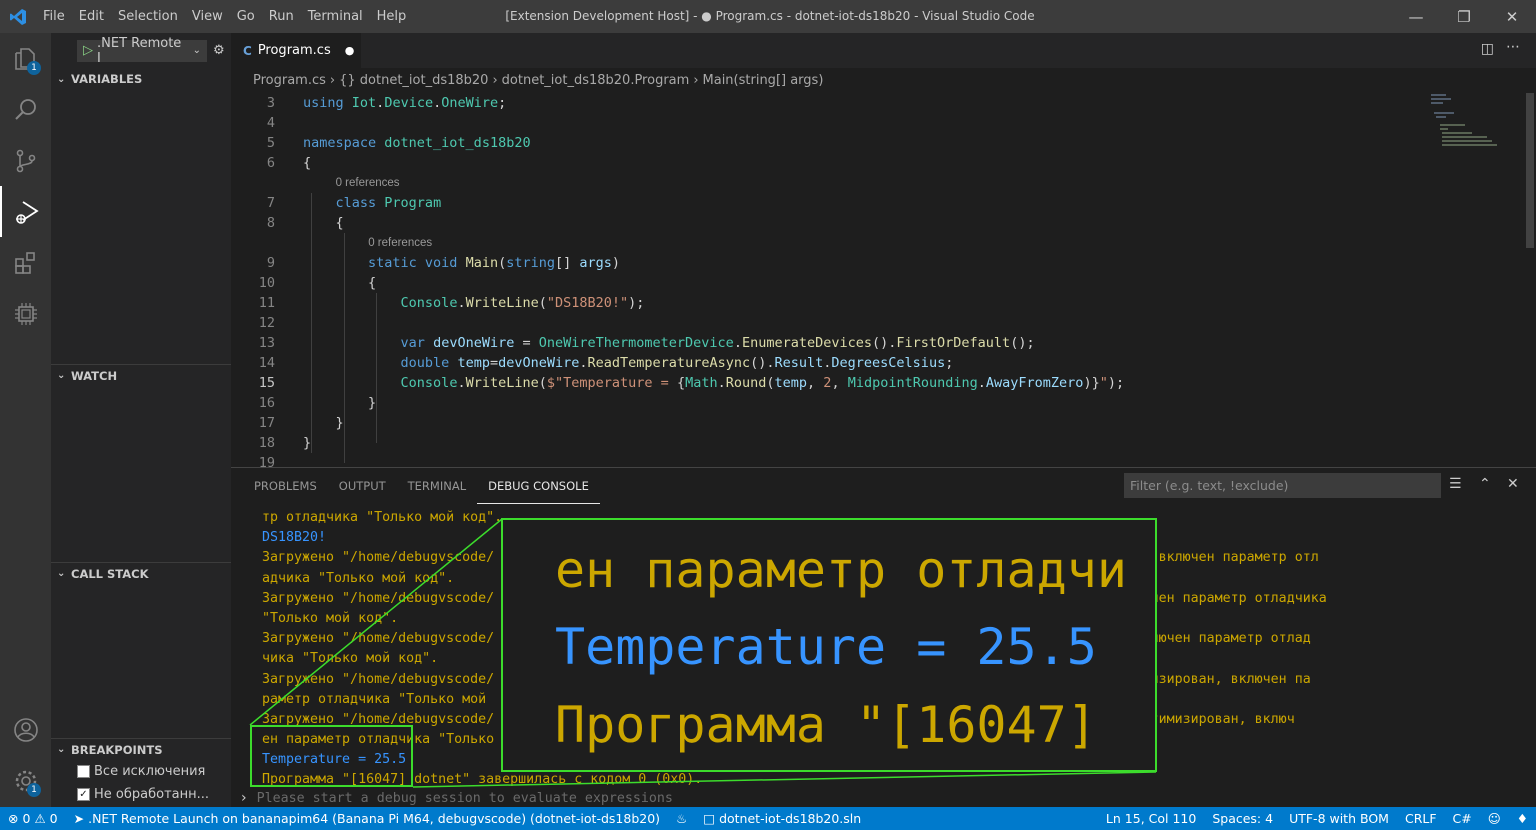  What do you see at coordinates (404, 103) in the screenshot?
I see `code-text: using Iot.Device.OneWire;` at bounding box center [404, 103].